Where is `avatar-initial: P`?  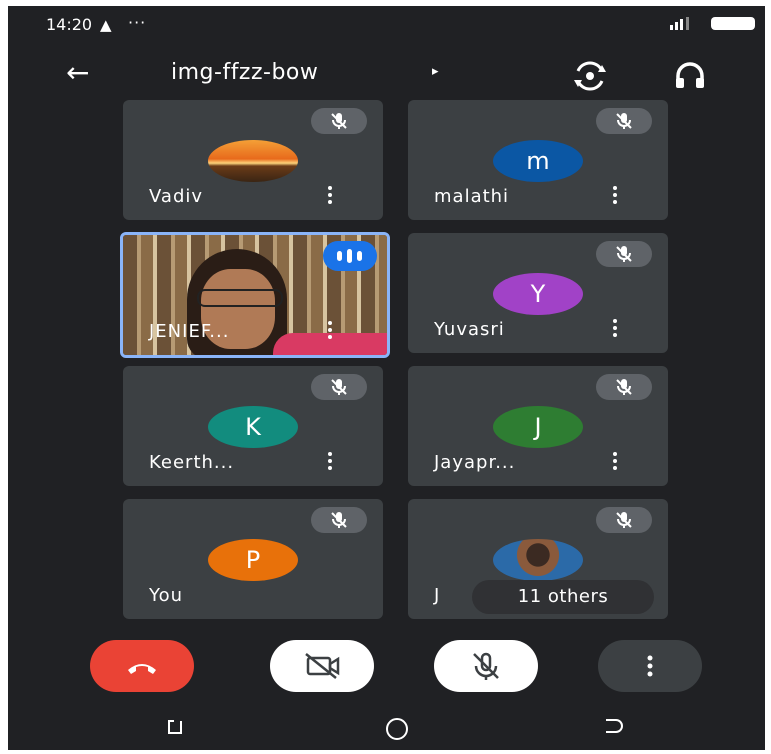 avatar-initial: P is located at coordinates (253, 560).